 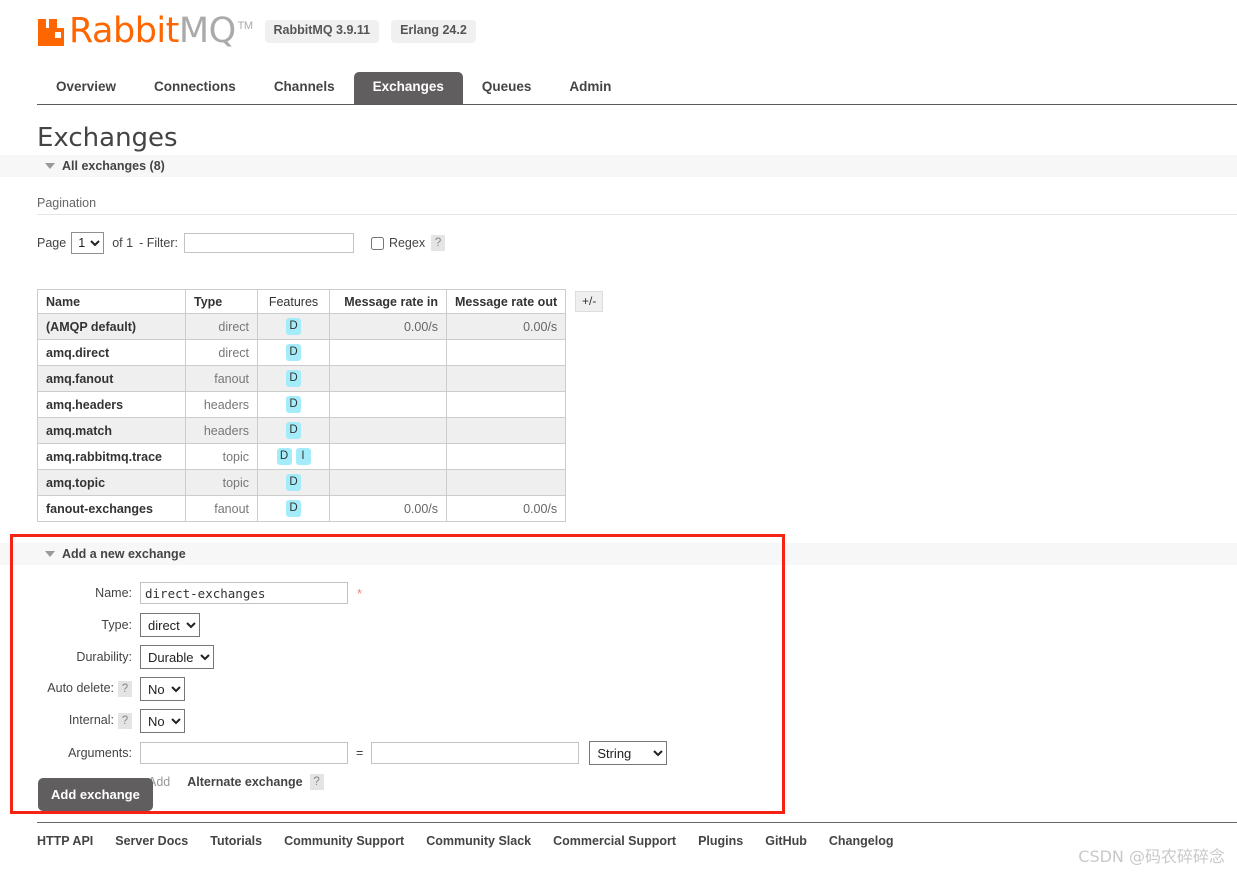 I want to click on add-exchange-label: Add a new exchange, so click(x=124, y=554).